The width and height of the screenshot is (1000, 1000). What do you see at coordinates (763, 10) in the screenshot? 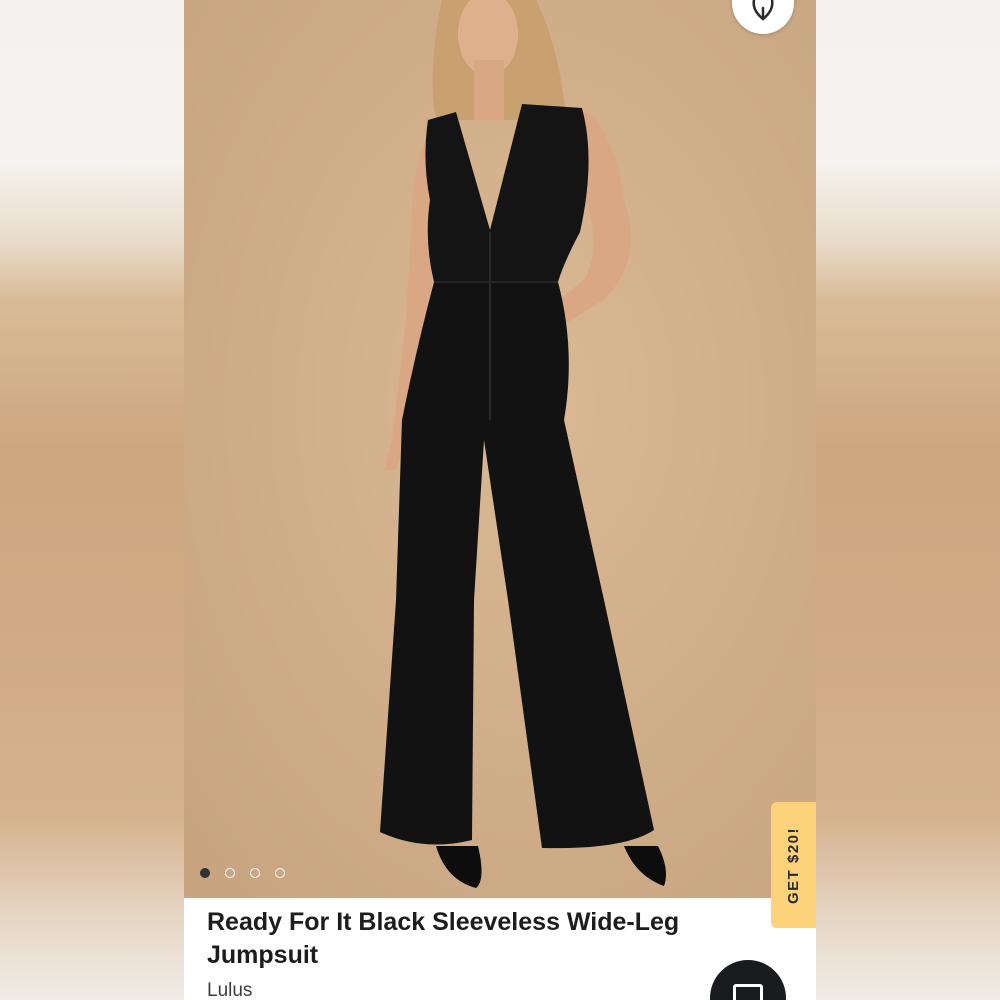
I see `heart-icon` at bounding box center [763, 10].